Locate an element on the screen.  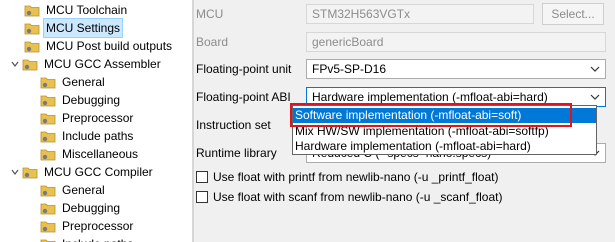
mcu-label: MCU is located at coordinates (210, 14).